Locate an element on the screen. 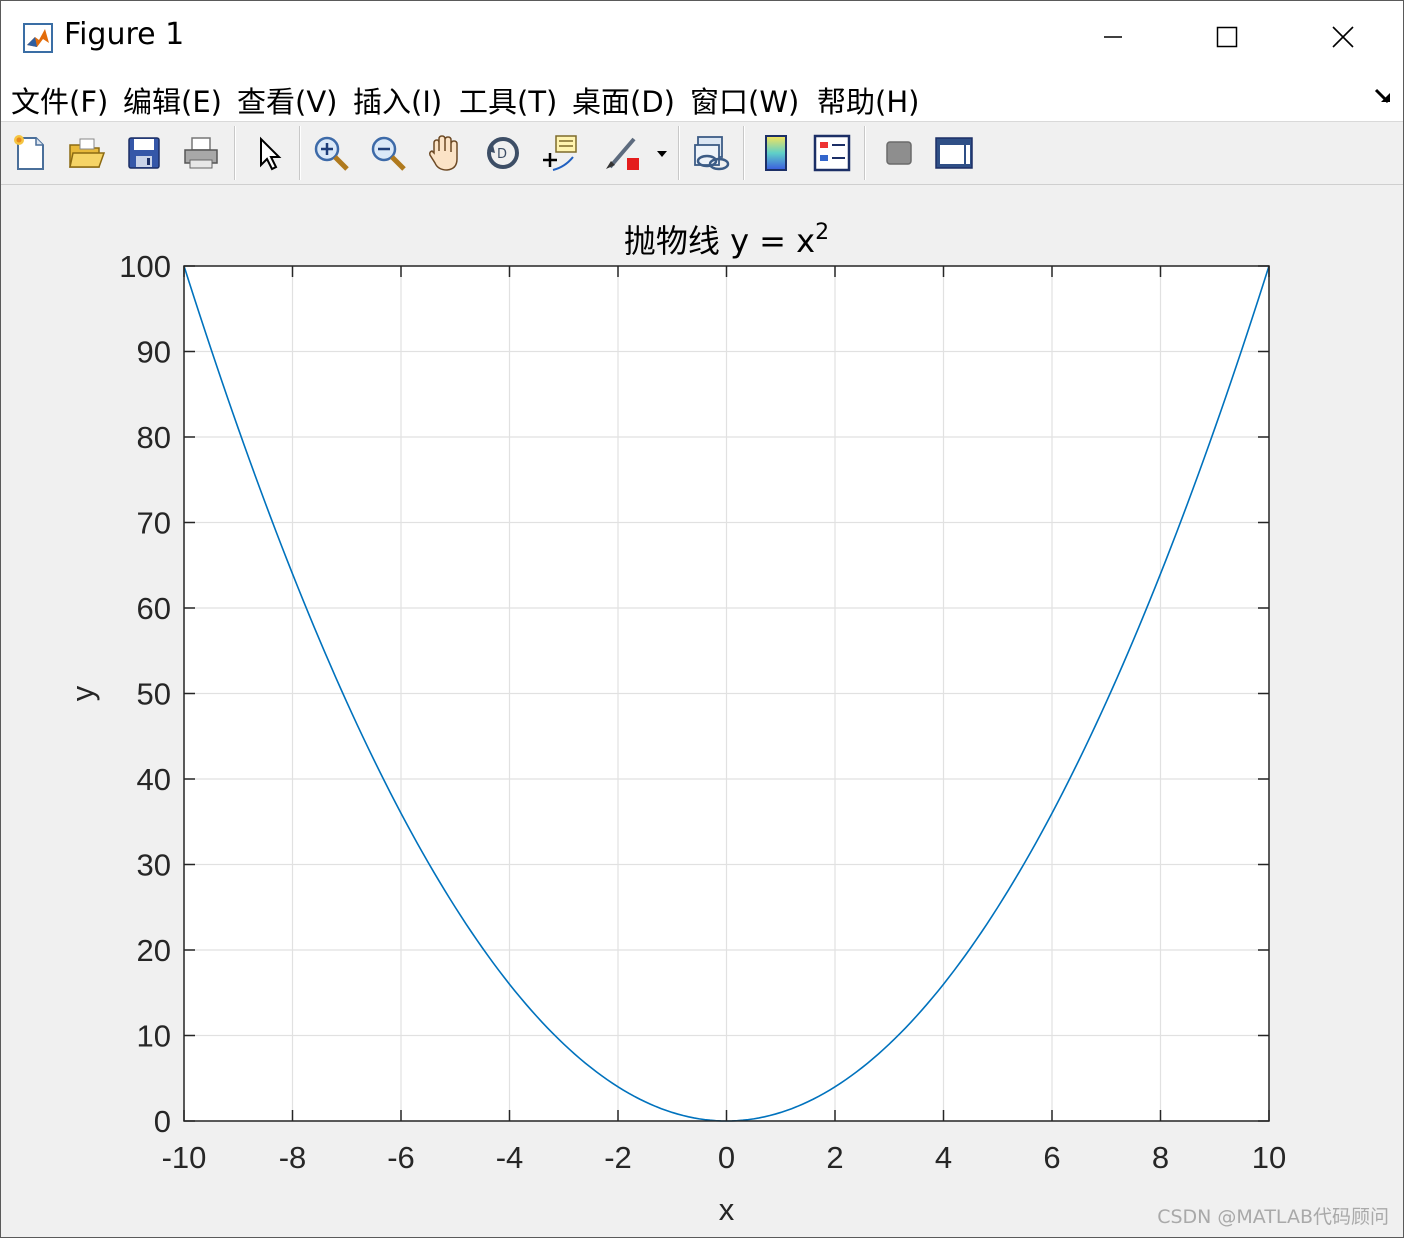  close-icon is located at coordinates (1343, 37).